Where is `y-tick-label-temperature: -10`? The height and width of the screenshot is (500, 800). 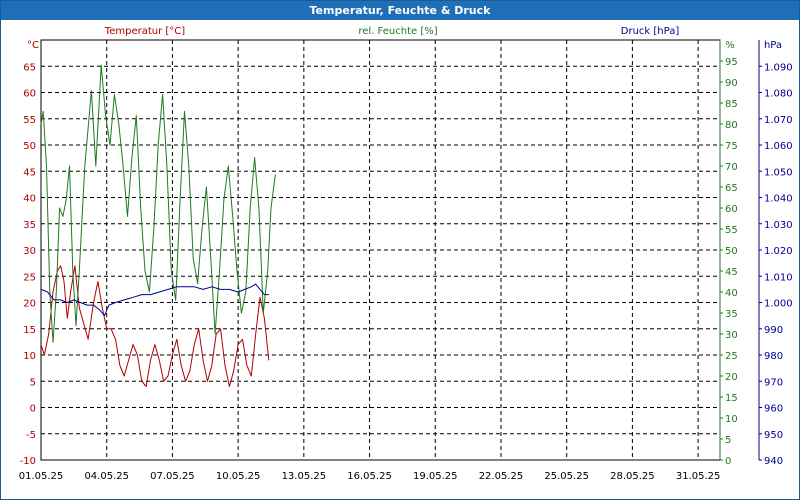 y-tick-label-temperature: -10 is located at coordinates (28, 461).